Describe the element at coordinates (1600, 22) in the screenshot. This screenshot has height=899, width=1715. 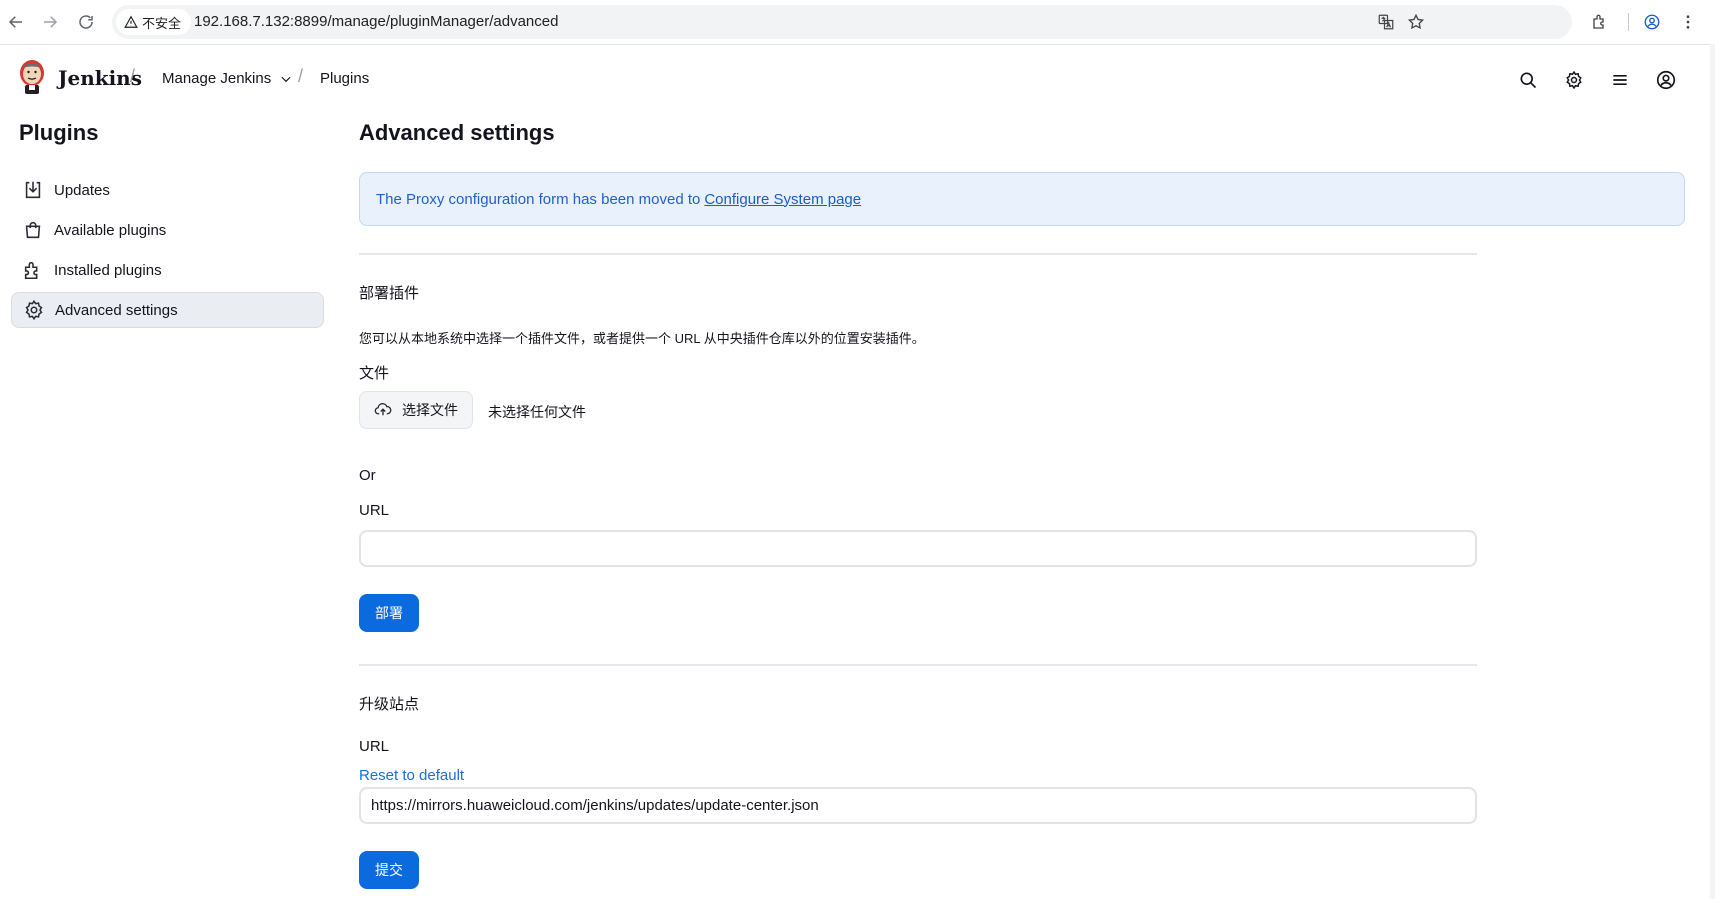
I see `extensions-icon` at that location.